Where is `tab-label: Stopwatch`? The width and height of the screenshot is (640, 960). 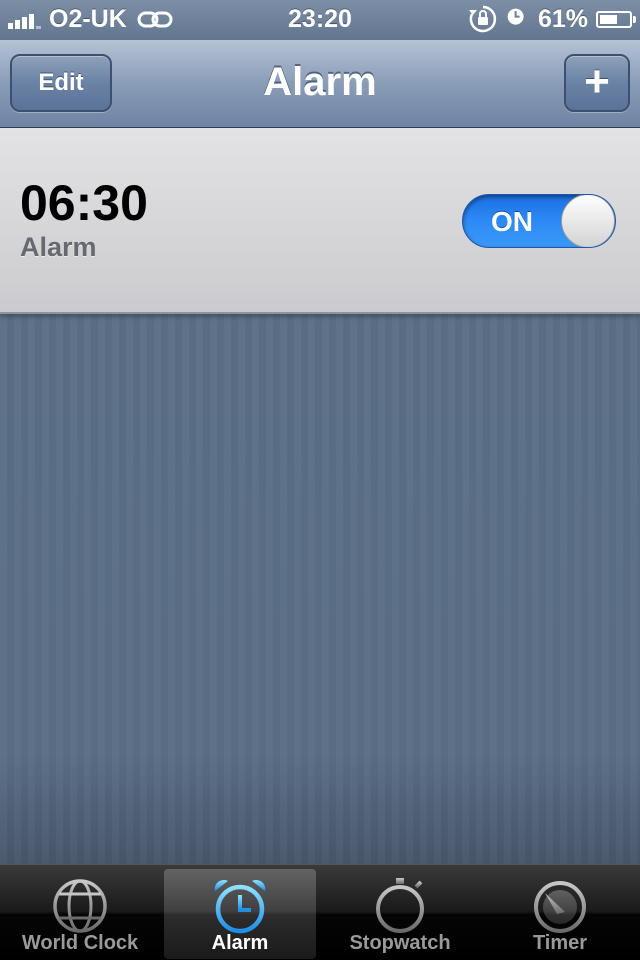 tab-label: Stopwatch is located at coordinates (400, 943).